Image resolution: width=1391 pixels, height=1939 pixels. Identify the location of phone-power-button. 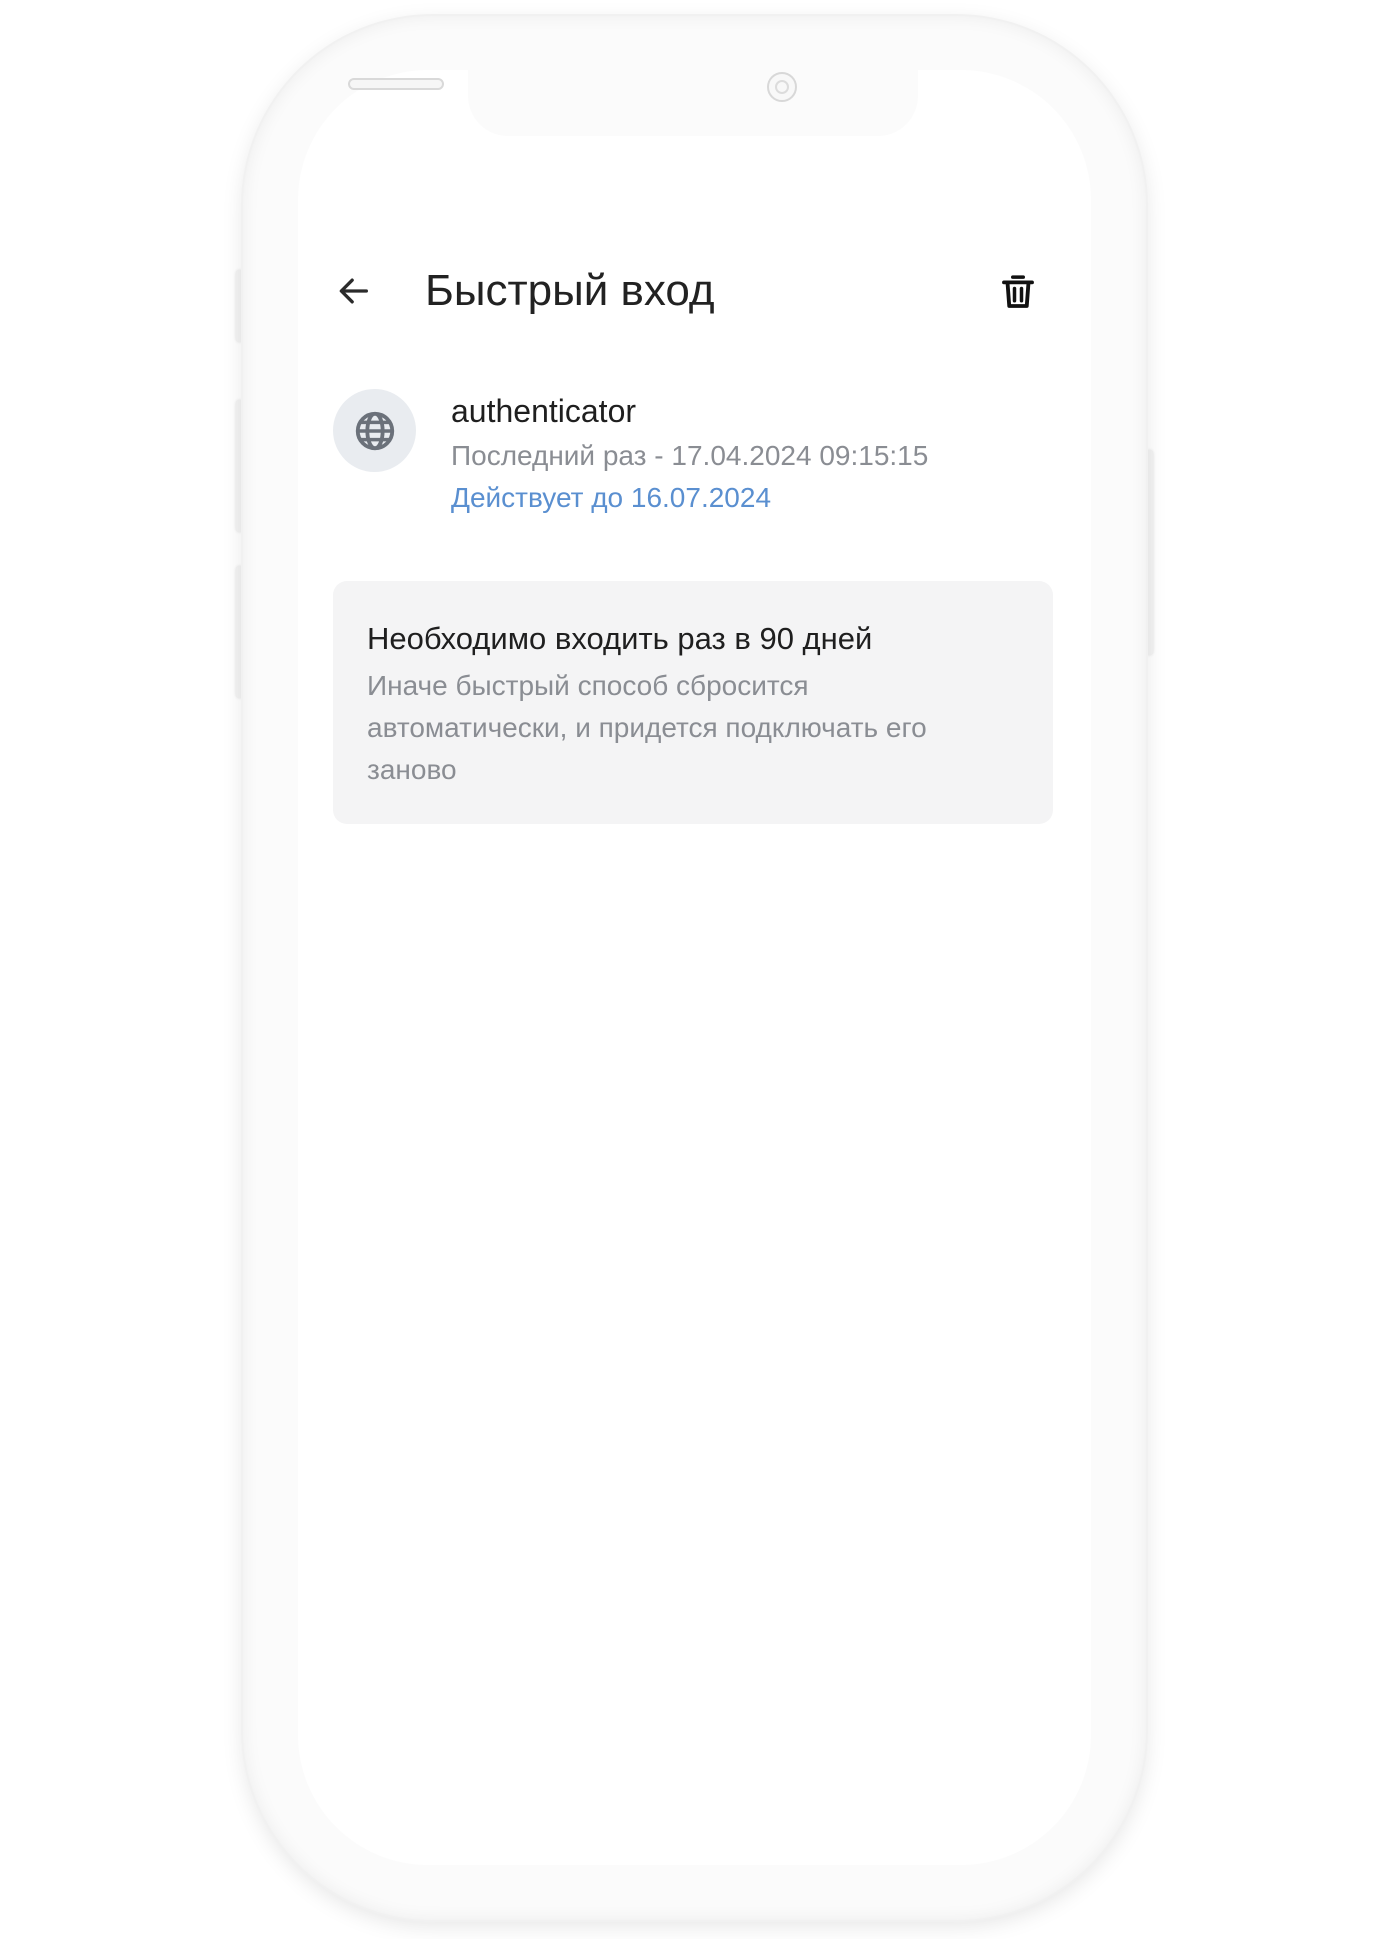
(1149, 552).